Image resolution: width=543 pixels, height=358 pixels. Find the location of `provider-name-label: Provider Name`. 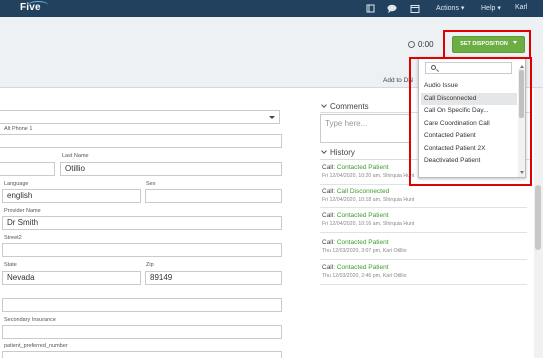

provider-name-label: Provider Name is located at coordinates (22, 211).